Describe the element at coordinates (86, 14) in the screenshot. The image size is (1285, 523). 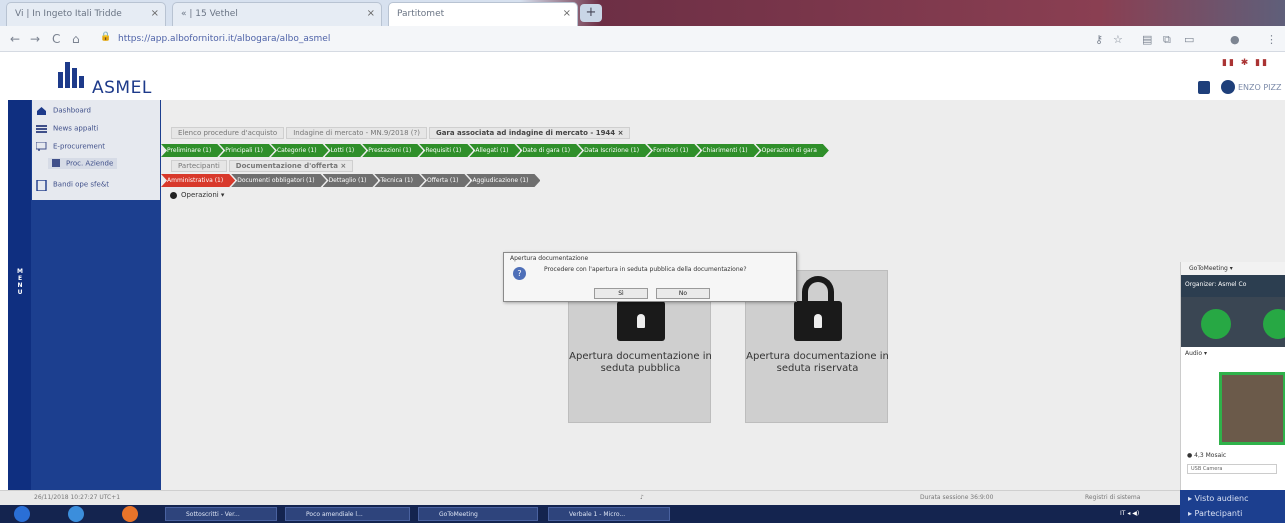
I see `browser-tab: Vi | In Ingeto Itali Tridde ×` at that location.